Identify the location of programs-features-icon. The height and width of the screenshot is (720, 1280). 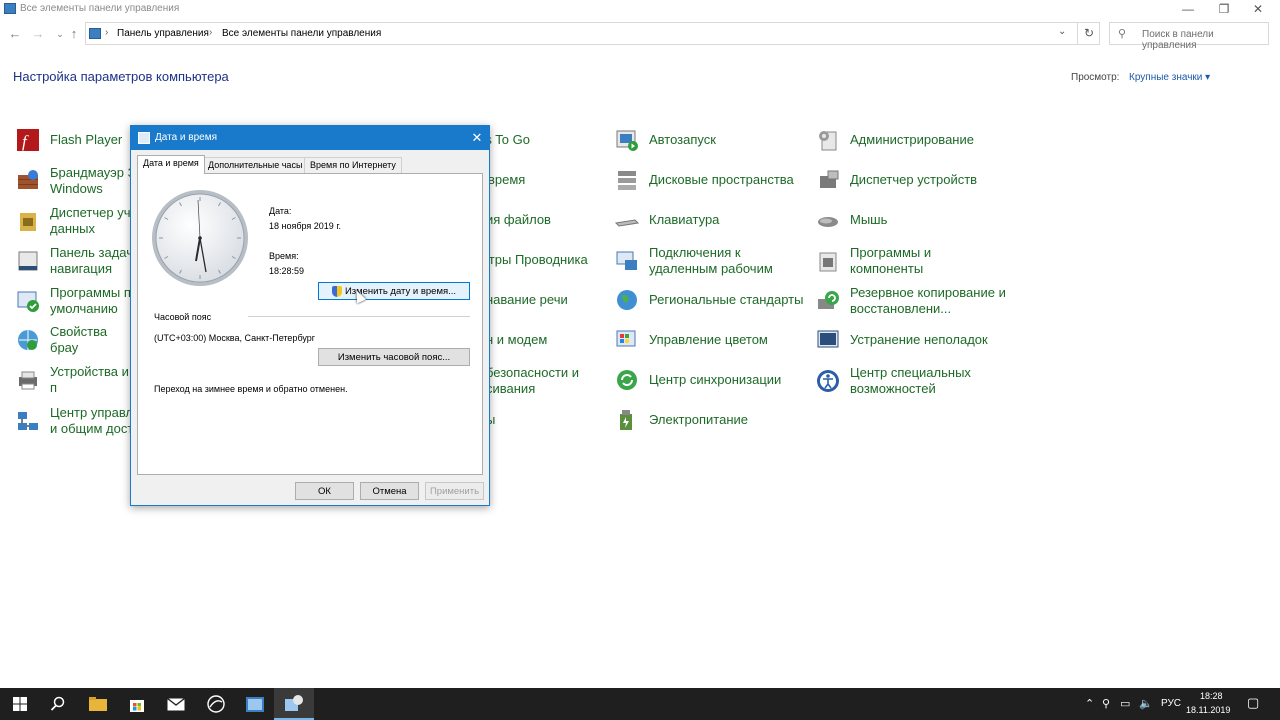
(828, 262).